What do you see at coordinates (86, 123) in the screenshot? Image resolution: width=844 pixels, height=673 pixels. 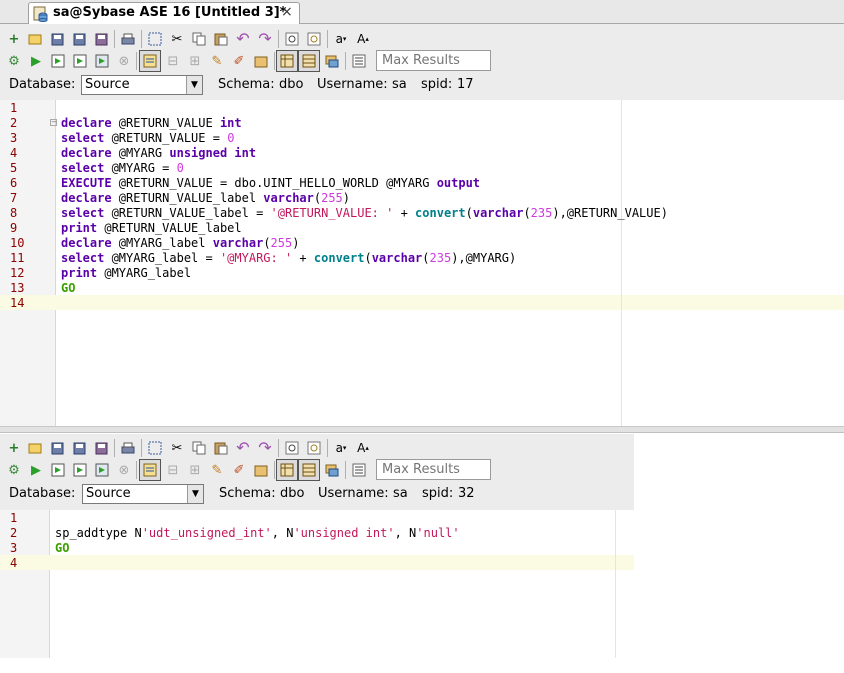 I see `code-token: declare` at bounding box center [86, 123].